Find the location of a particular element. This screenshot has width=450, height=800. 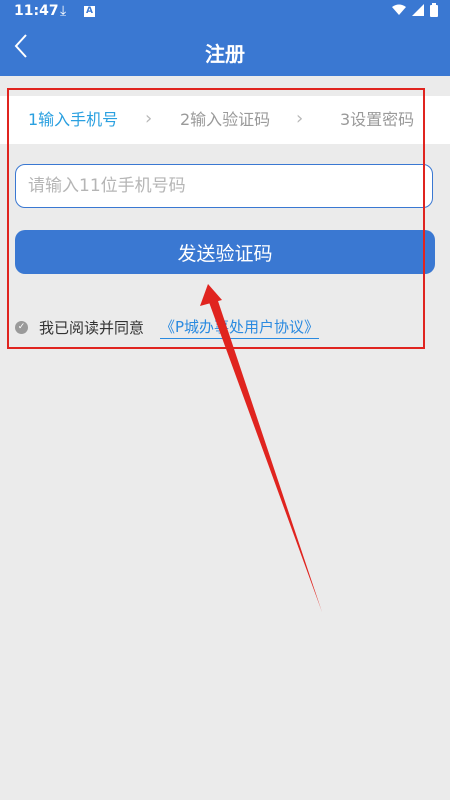

step-indicator: 1输入手机号 › 2输入验证码 › 3设置密码 is located at coordinates (225, 120).